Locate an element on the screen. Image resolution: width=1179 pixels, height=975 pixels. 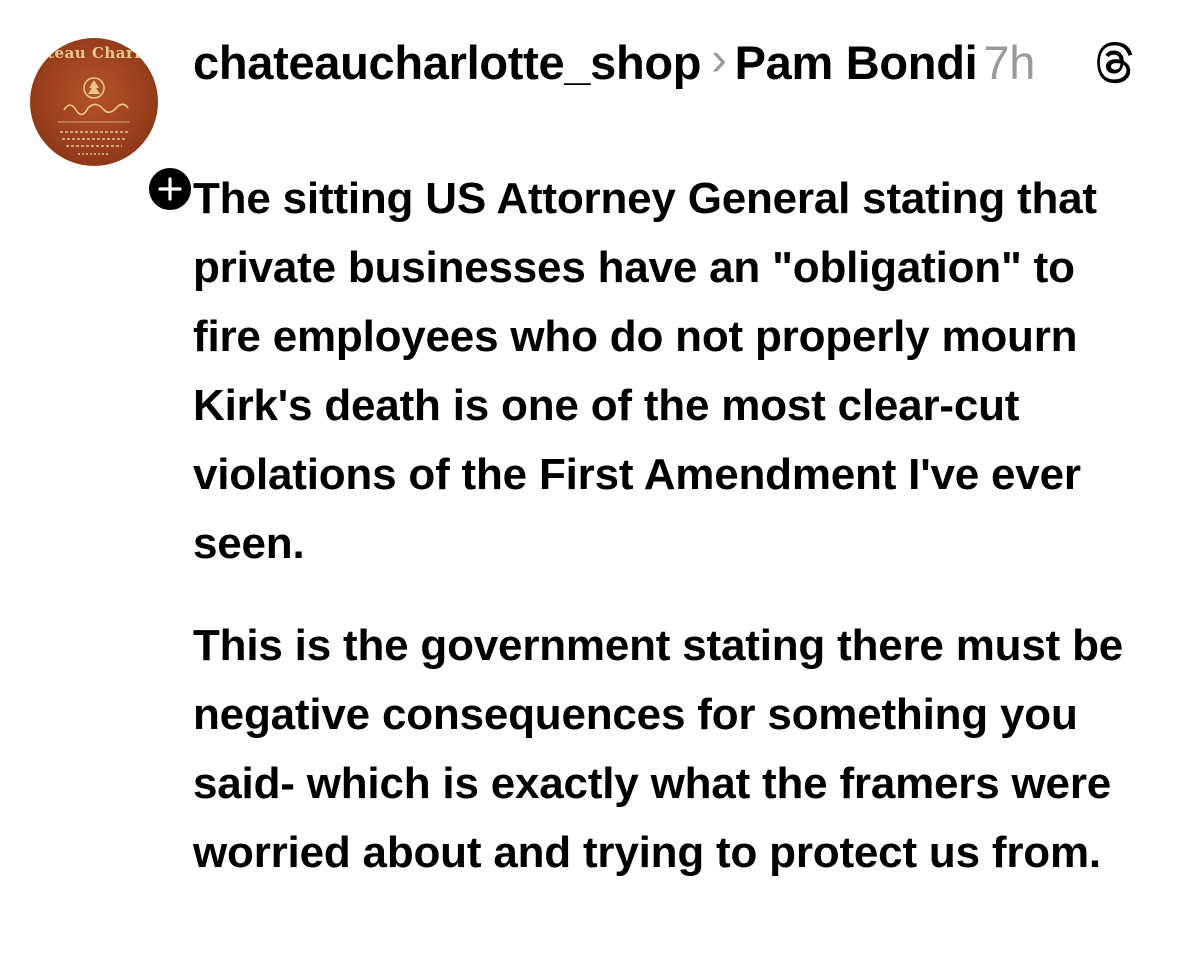
avatar: ateau Charlo is located at coordinates (94, 102).